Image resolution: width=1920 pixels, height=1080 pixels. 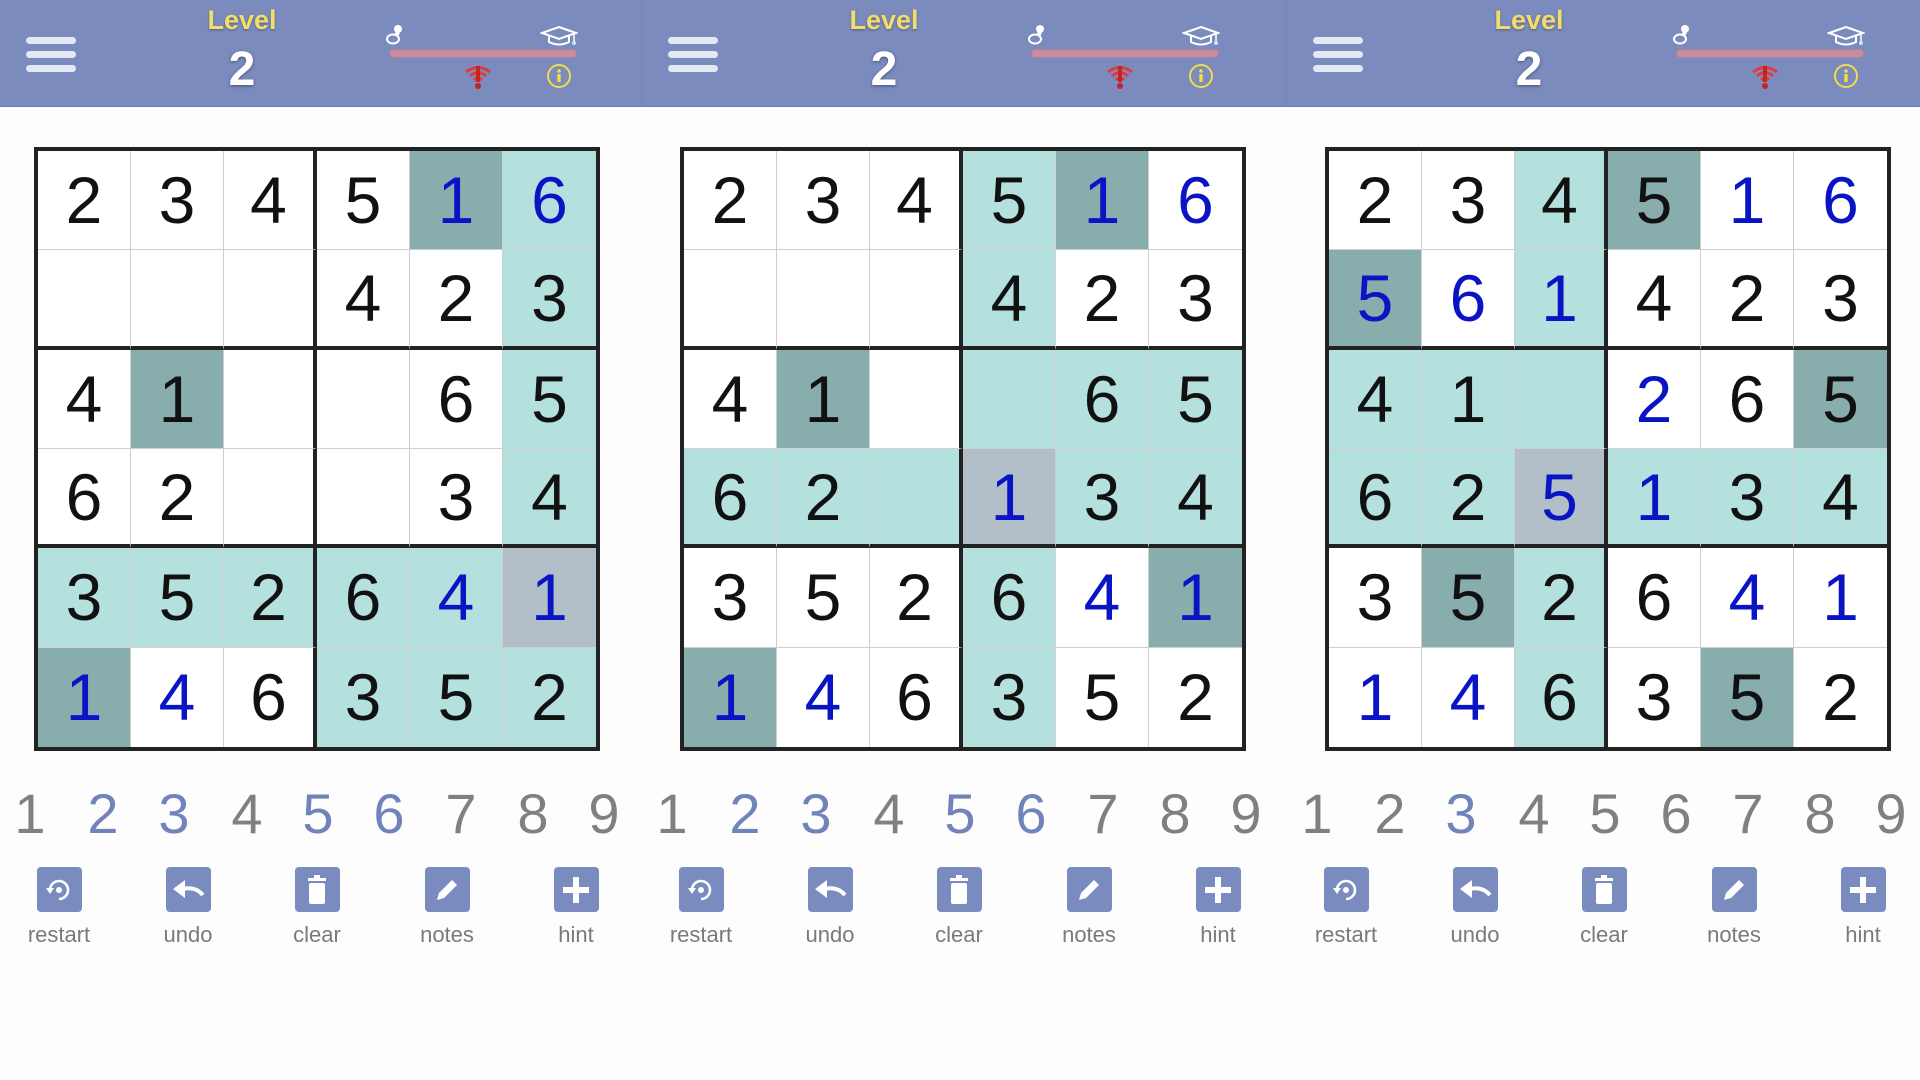 What do you see at coordinates (447, 907) in the screenshot?
I see `notes-button: notes` at bounding box center [447, 907].